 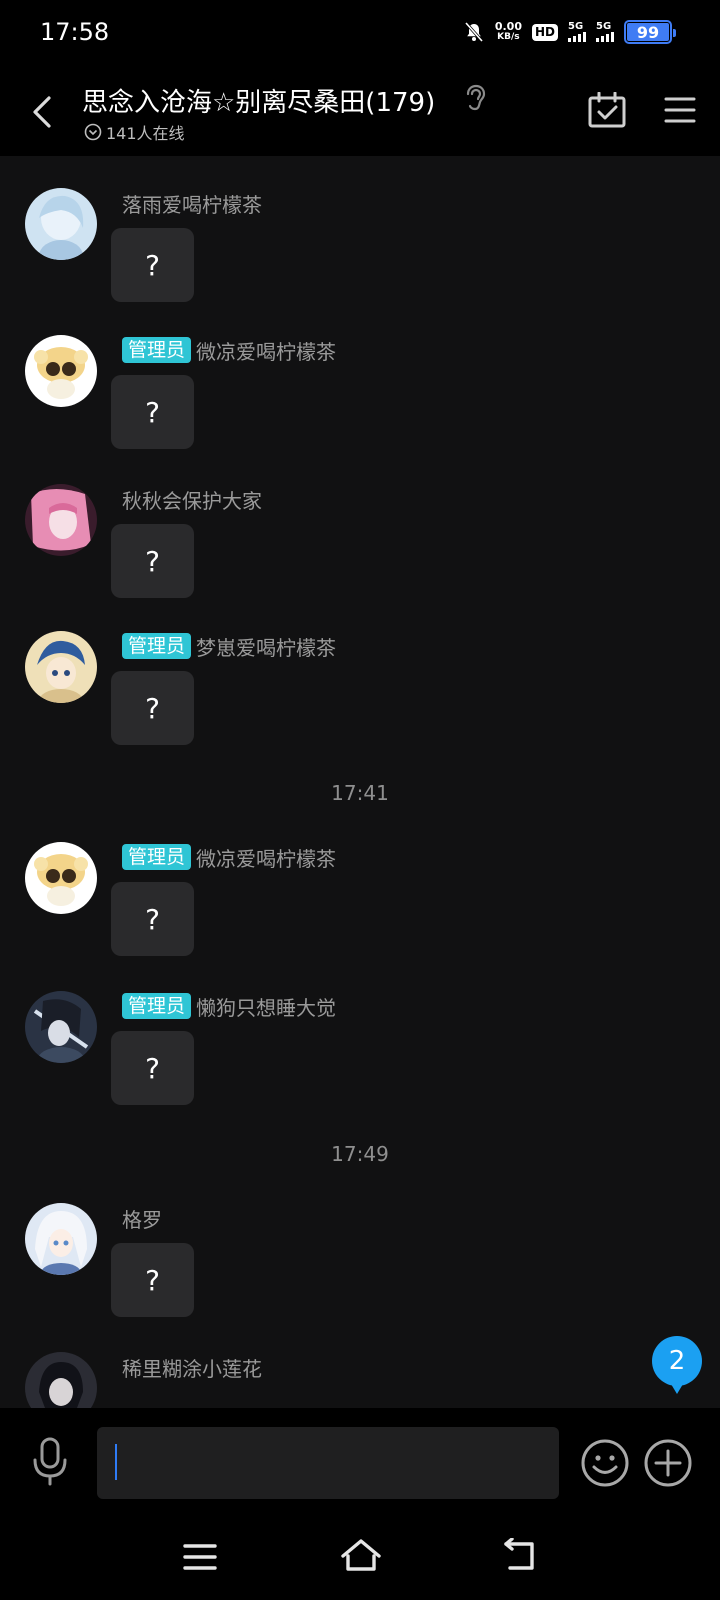 I want to click on battery-icon: 99, so click(x=650, y=32).